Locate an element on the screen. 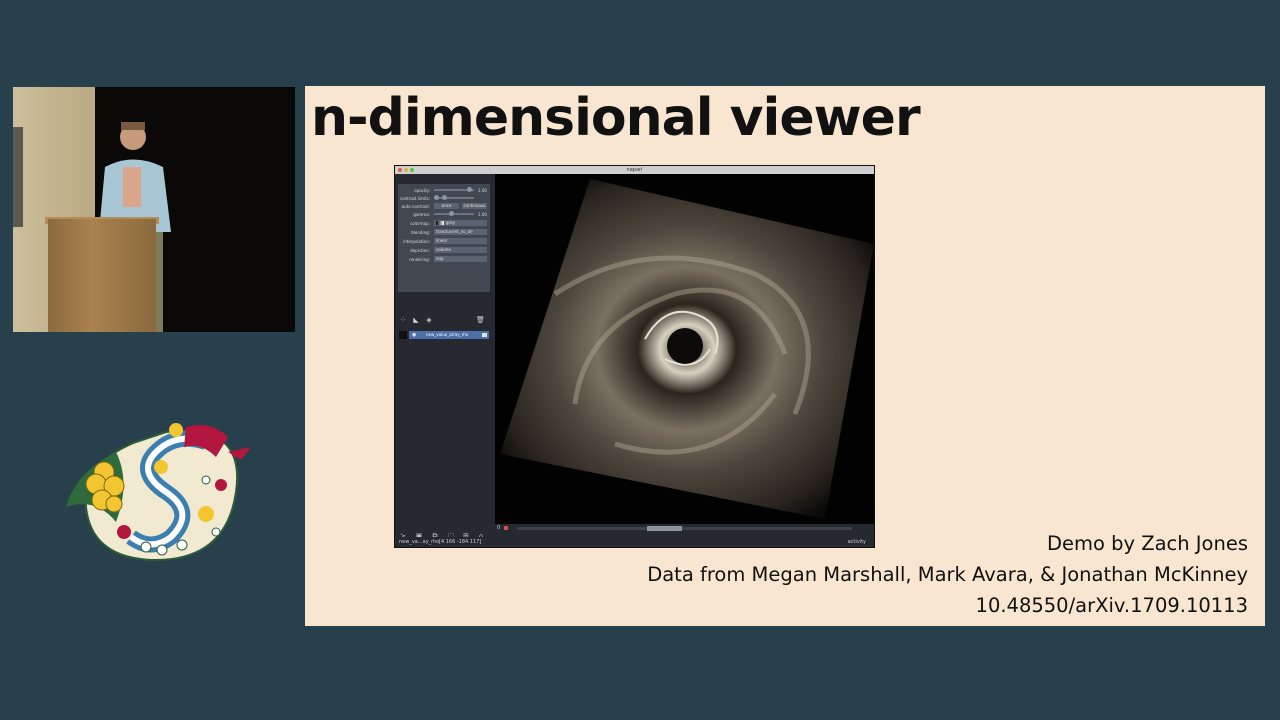 The height and width of the screenshot is (720, 1280). continuous-button: continuous is located at coordinates (474, 206).